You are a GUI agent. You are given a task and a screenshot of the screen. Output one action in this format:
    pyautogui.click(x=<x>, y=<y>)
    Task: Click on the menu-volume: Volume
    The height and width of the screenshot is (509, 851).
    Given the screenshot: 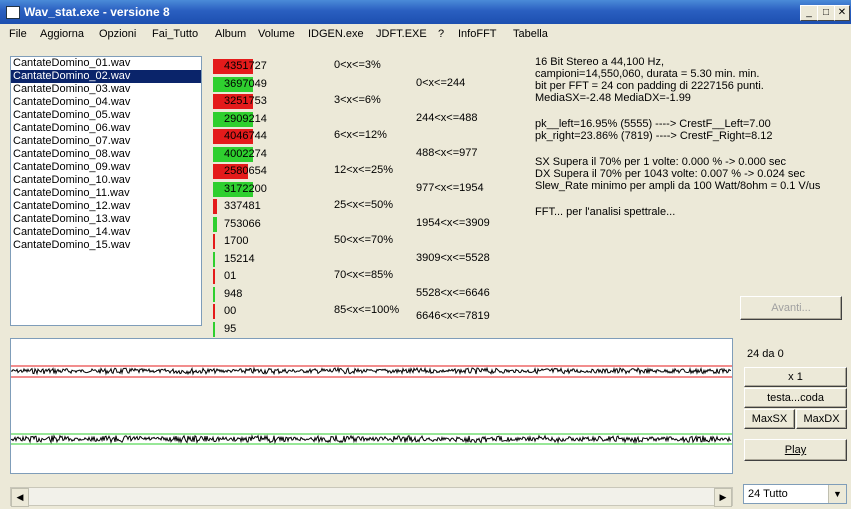 What is the action you would take?
    pyautogui.click(x=276, y=34)
    